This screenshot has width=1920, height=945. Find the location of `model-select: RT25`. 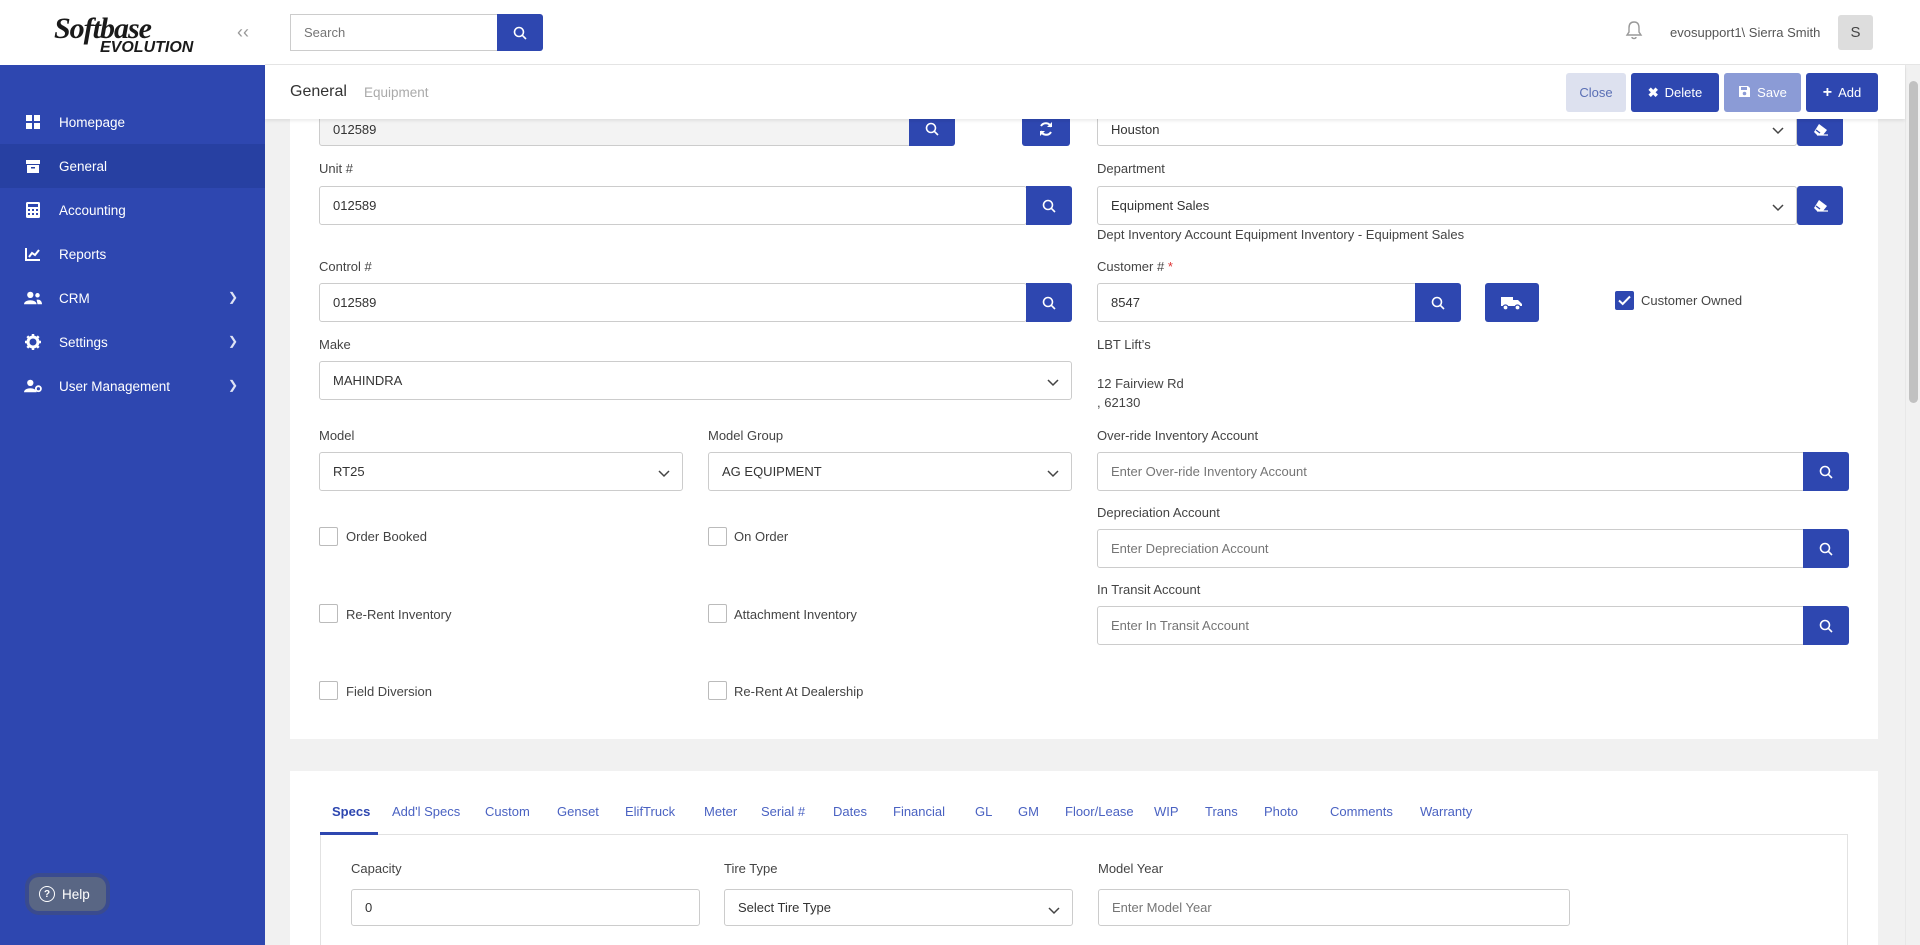

model-select: RT25 is located at coordinates (501, 471).